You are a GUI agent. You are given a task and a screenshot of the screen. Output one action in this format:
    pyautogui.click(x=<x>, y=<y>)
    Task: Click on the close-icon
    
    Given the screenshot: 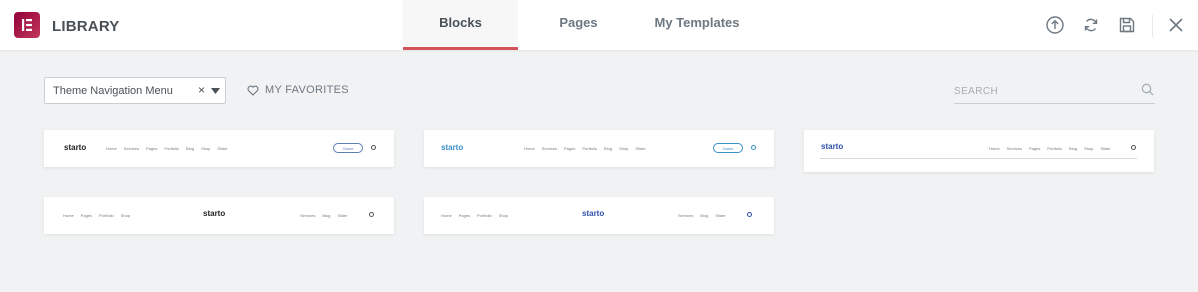 What is the action you would take?
    pyautogui.click(x=1176, y=25)
    